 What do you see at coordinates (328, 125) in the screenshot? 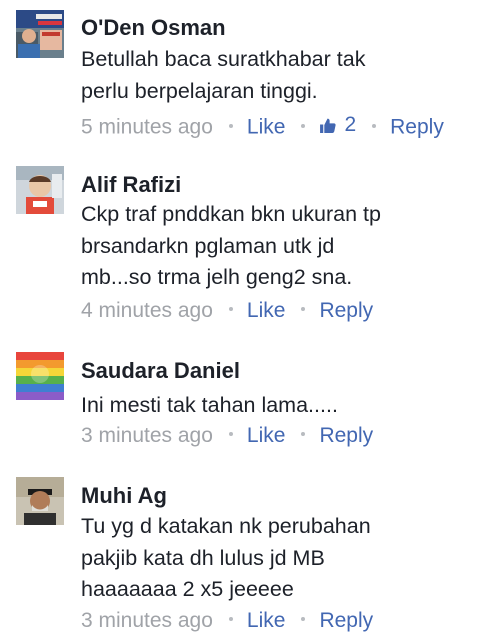
I see `thumbs-up-icon` at bounding box center [328, 125].